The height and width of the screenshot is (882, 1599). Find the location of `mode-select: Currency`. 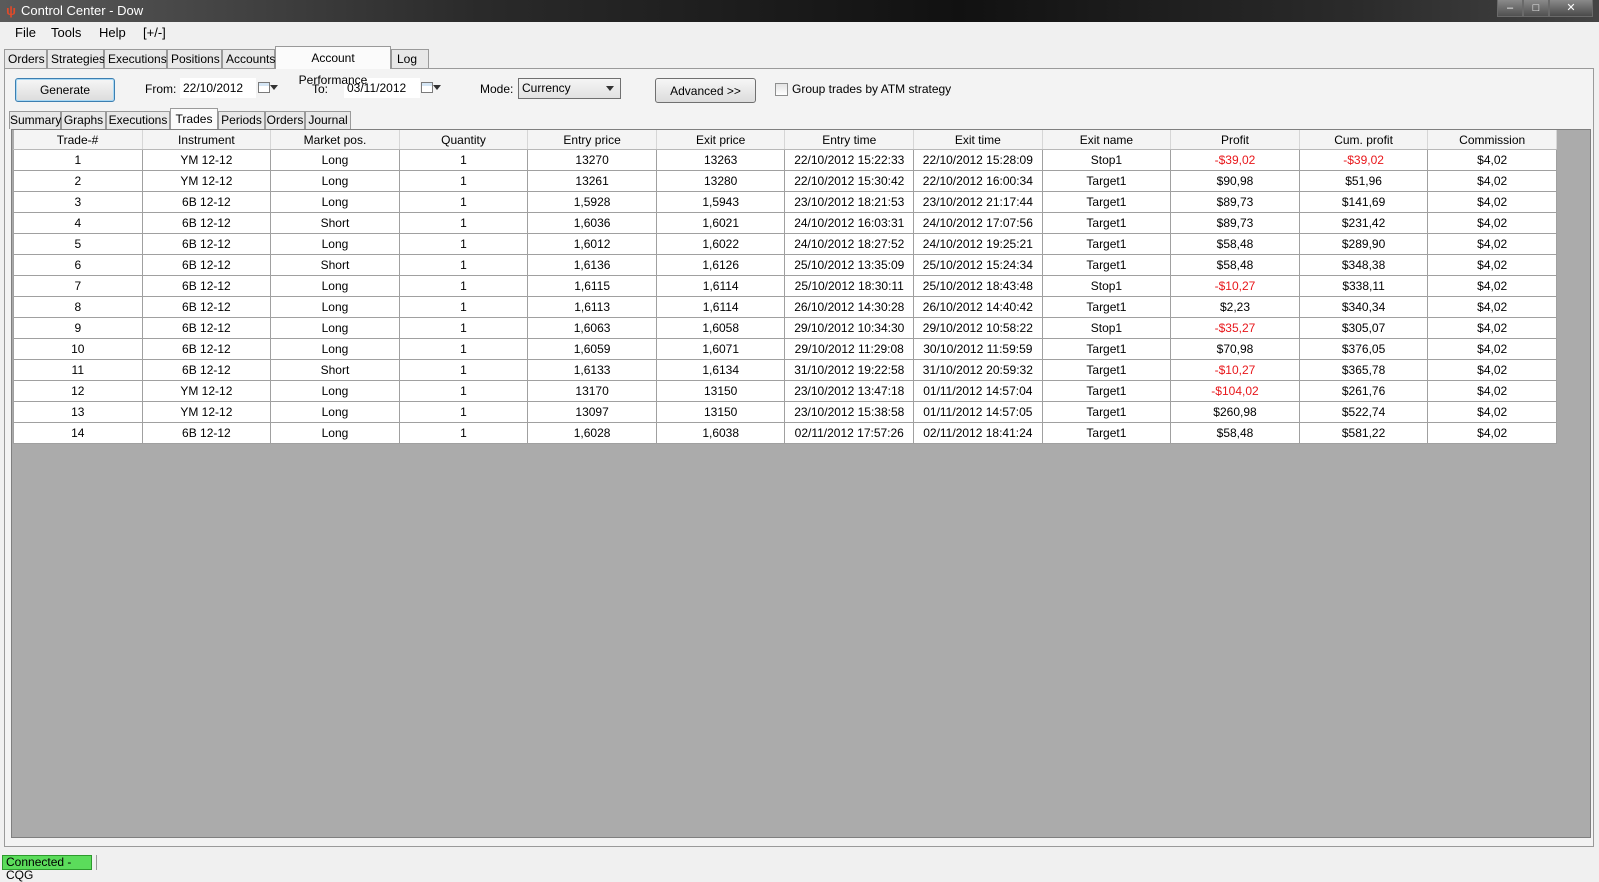

mode-select: Currency is located at coordinates (569, 88).